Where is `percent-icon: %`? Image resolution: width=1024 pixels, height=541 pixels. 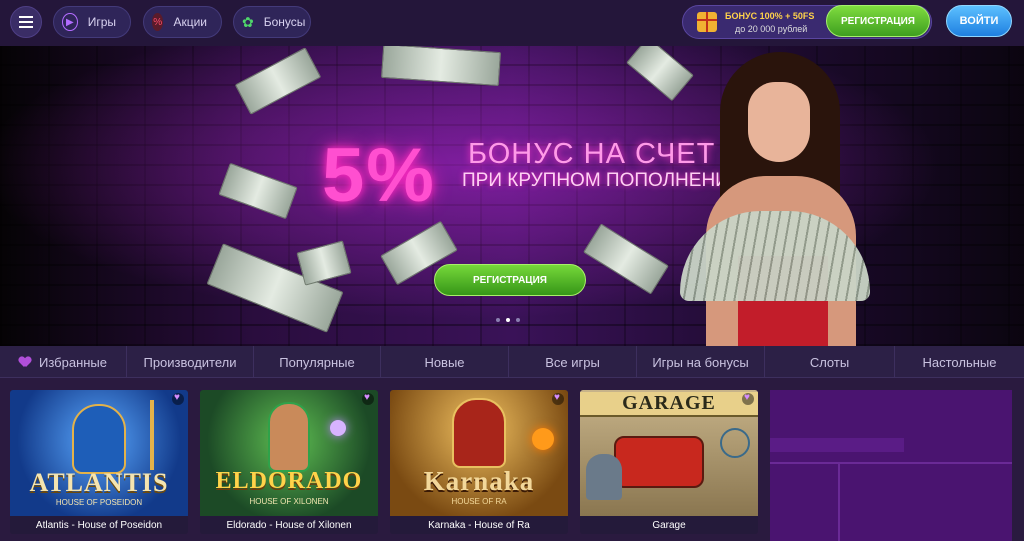
percent-icon: % is located at coordinates (158, 22).